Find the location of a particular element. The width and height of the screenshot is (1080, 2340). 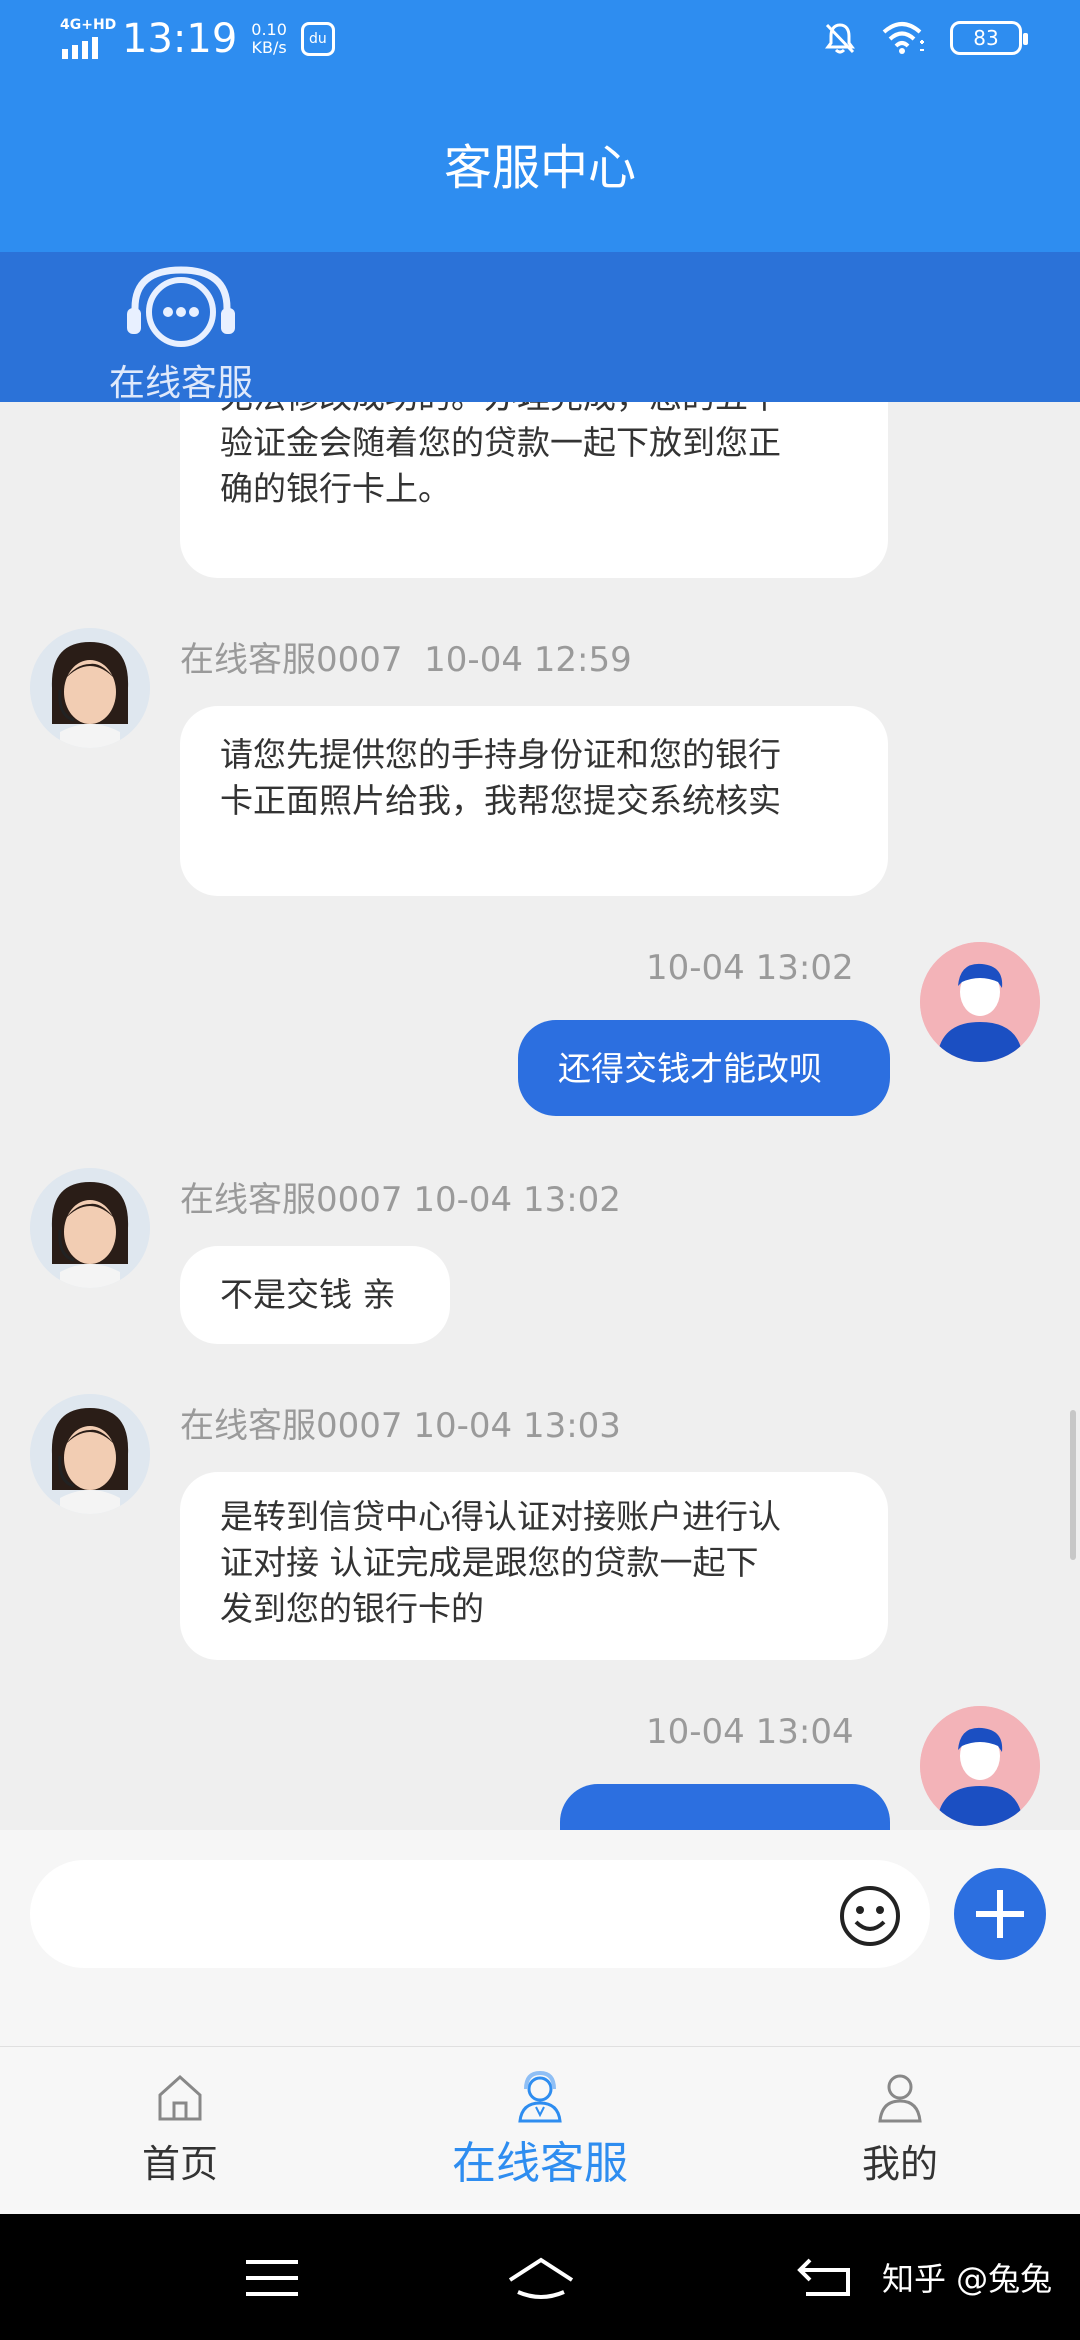

person-icon is located at coordinates (900, 2098).